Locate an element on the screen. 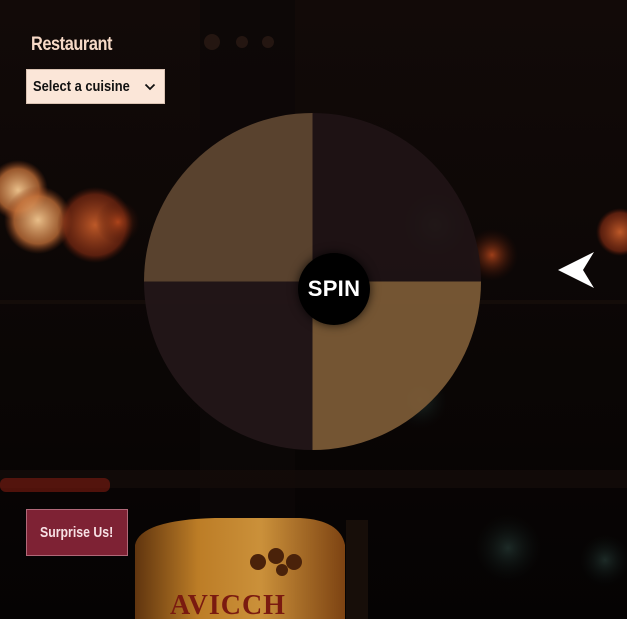 The image size is (627, 619). spin-button: SPIN is located at coordinates (334, 289).